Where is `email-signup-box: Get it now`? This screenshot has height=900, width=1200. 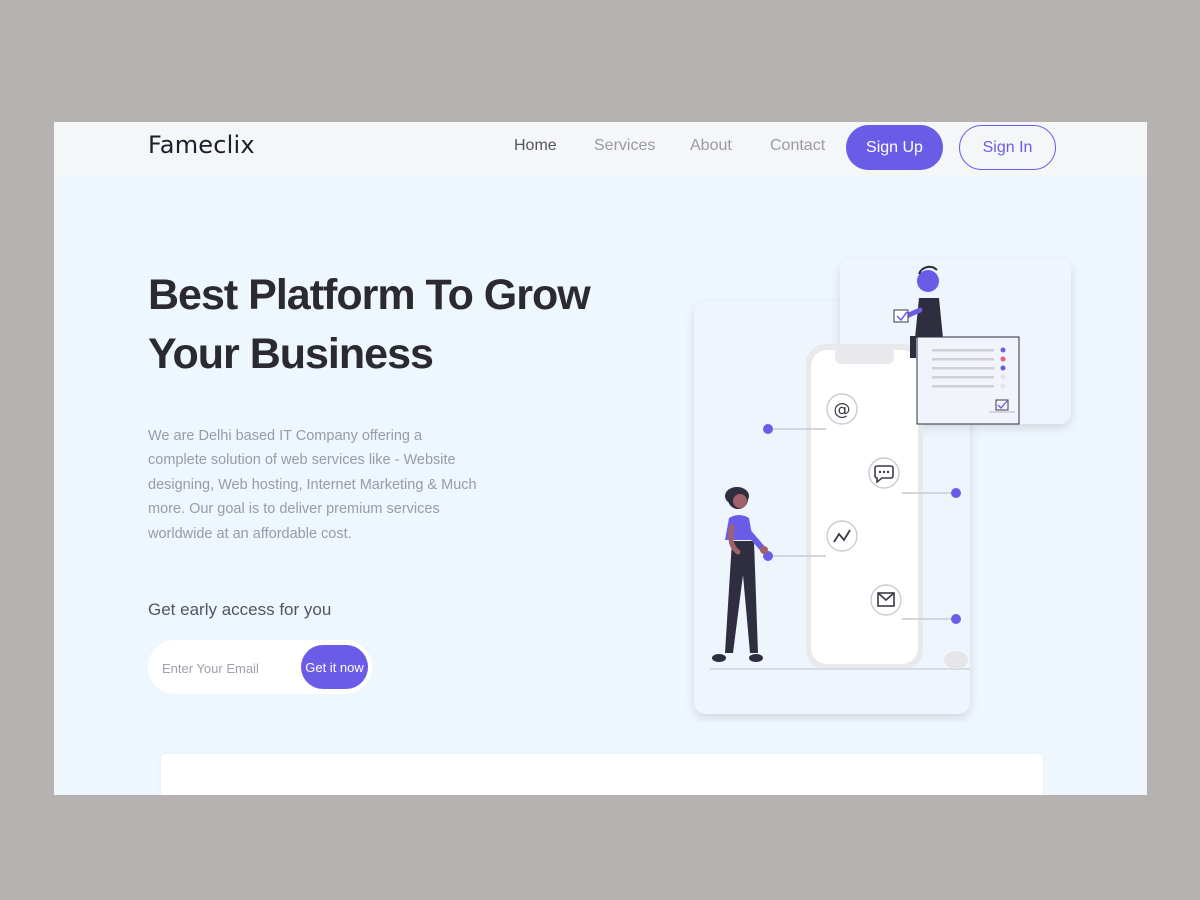
email-signup-box: Get it now is located at coordinates (260, 667).